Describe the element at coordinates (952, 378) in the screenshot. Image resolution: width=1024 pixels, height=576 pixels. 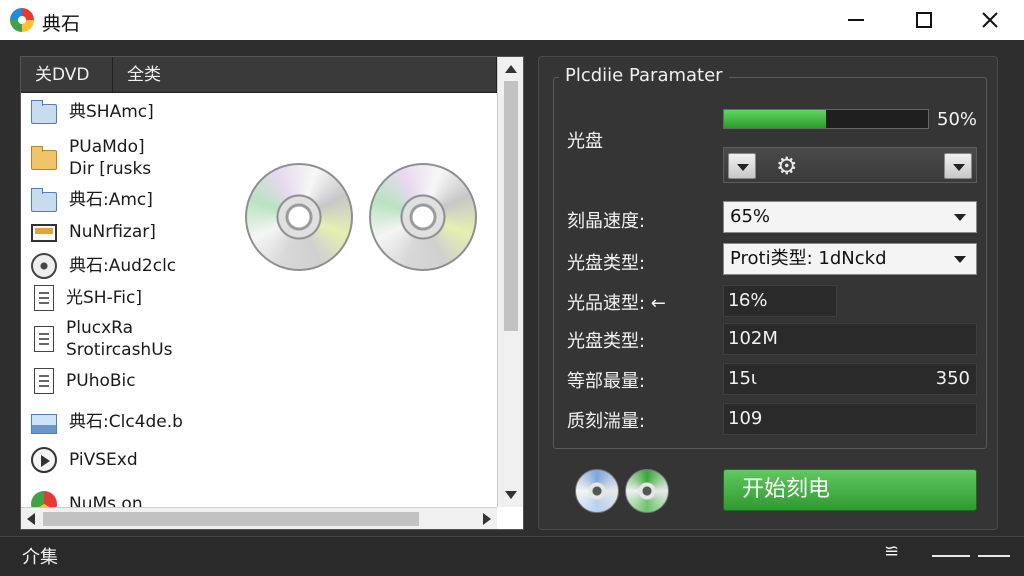
I see `capacity-max: 350` at that location.